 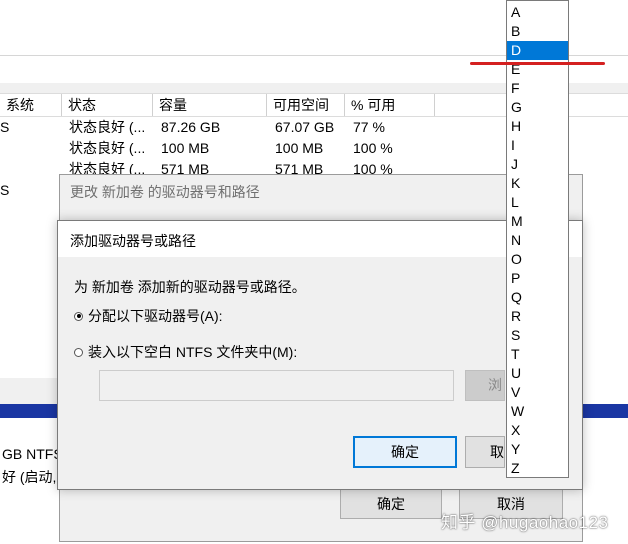 What do you see at coordinates (537, 88) in the screenshot?
I see `drive-letter-option: F` at bounding box center [537, 88].